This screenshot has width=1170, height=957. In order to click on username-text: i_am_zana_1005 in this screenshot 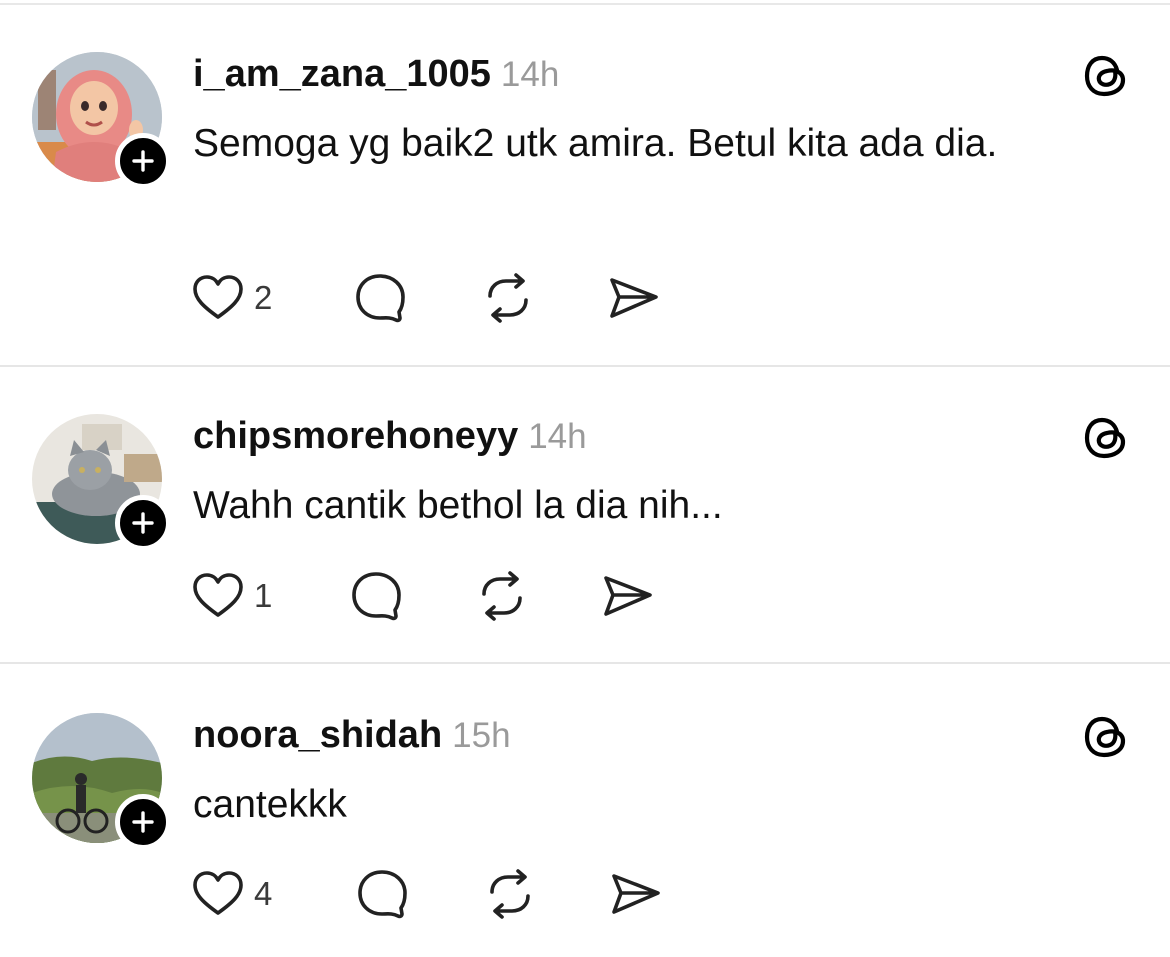, I will do `click(342, 74)`.